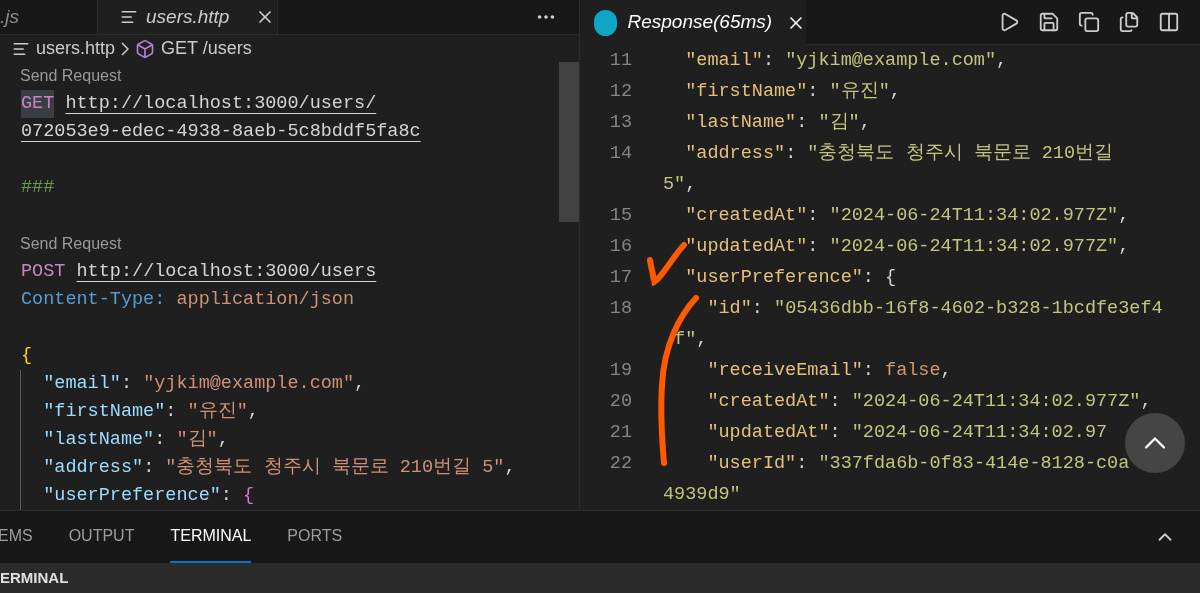 The width and height of the screenshot is (1200, 593). Describe the element at coordinates (674, 184) in the screenshot. I see `code-token: 5"` at that location.